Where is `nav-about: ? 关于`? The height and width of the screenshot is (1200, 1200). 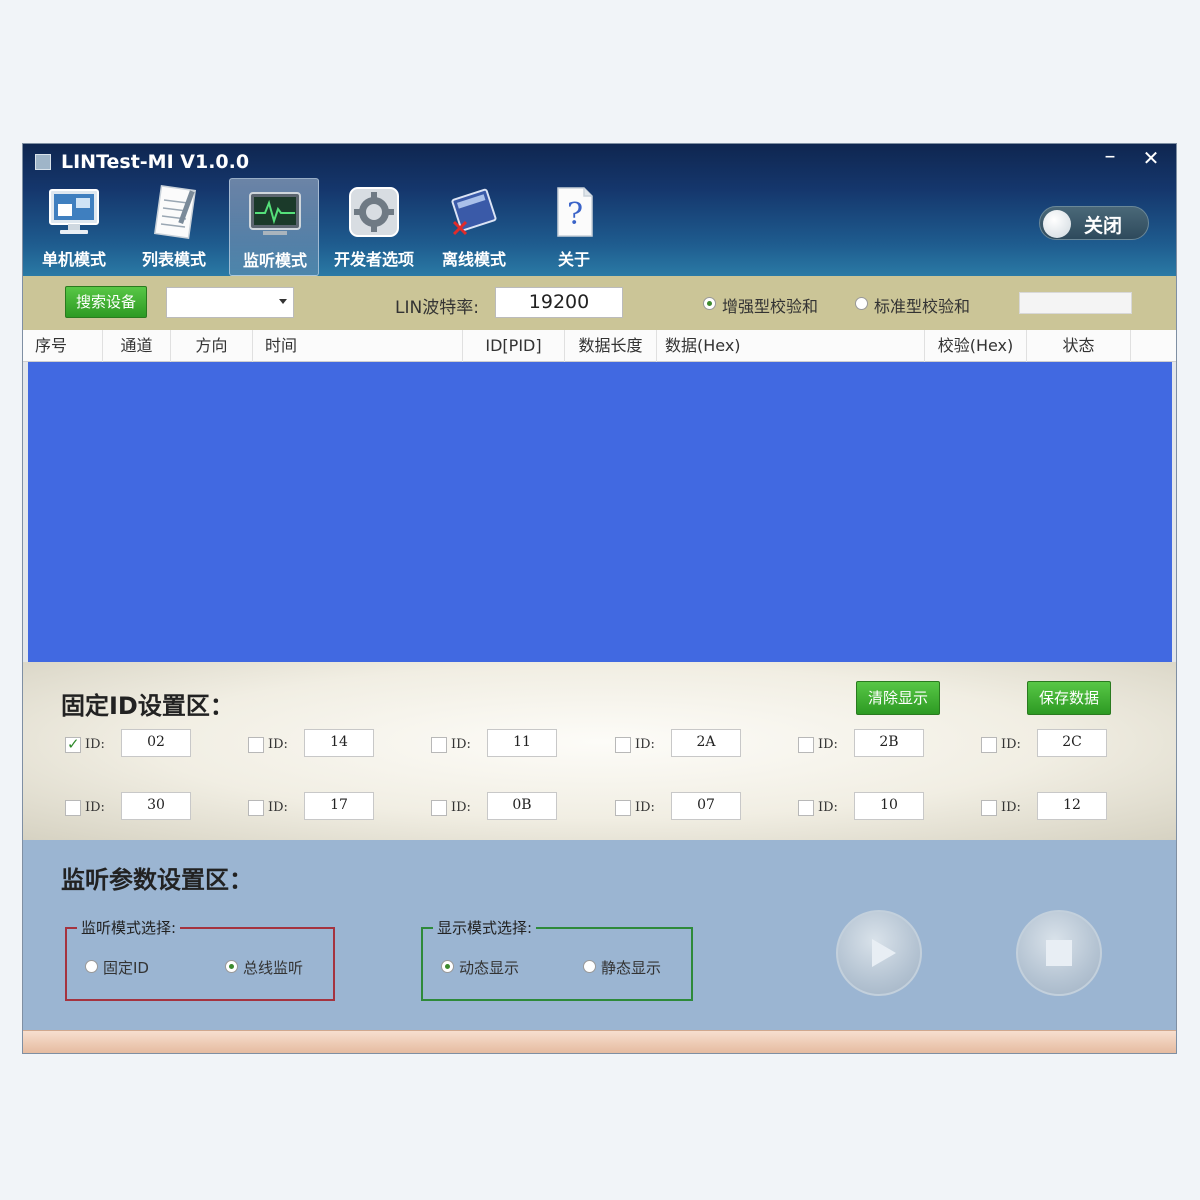
nav-about: ? 关于 is located at coordinates (574, 227).